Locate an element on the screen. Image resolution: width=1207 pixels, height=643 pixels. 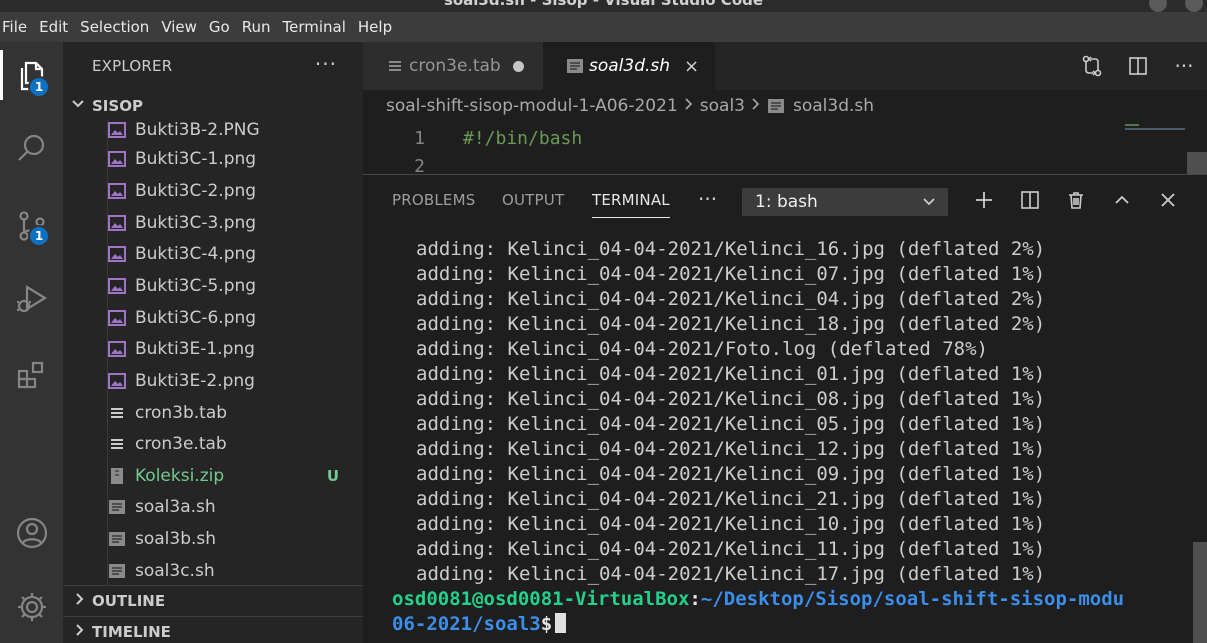
tab-problems: PROBLEMS is located at coordinates (433, 200).